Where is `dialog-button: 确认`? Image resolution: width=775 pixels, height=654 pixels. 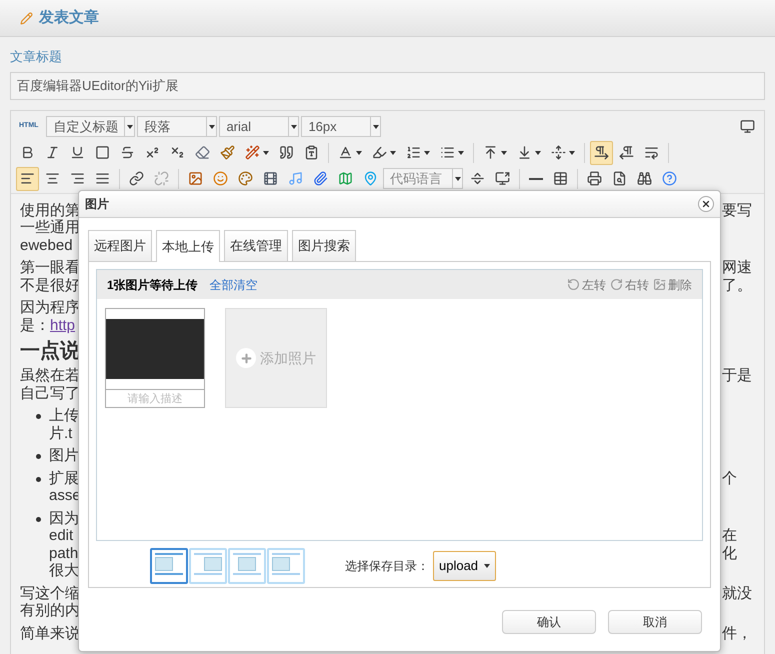
dialog-button: 确认 is located at coordinates (549, 622).